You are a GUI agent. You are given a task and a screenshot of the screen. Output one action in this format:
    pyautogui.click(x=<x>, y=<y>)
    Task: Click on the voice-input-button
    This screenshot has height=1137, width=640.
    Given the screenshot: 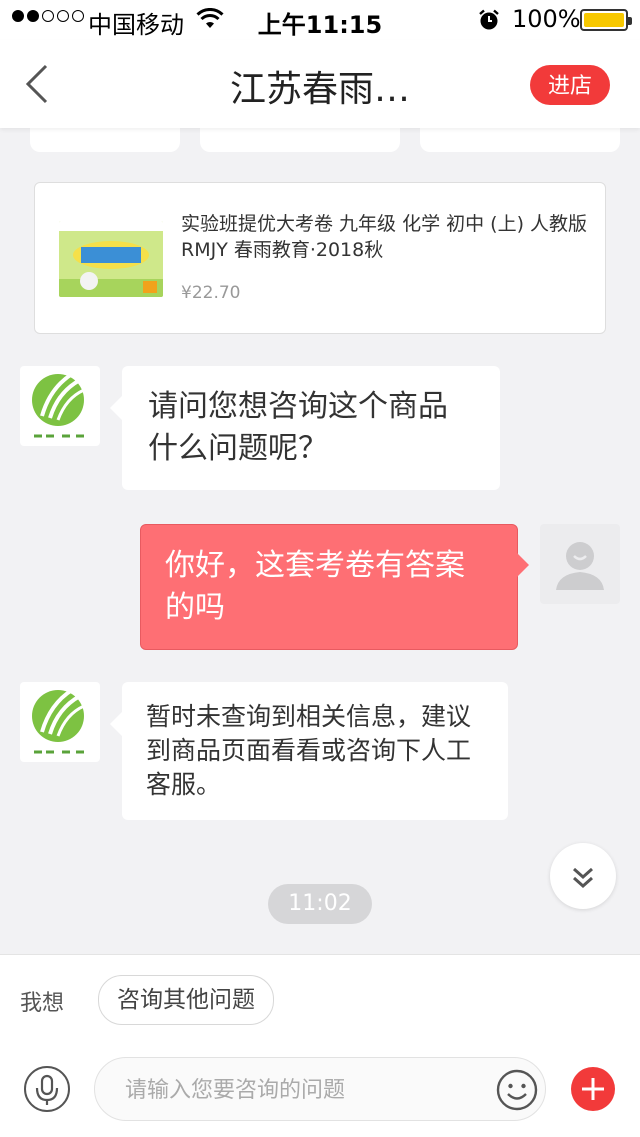 What is the action you would take?
    pyautogui.click(x=47, y=1089)
    